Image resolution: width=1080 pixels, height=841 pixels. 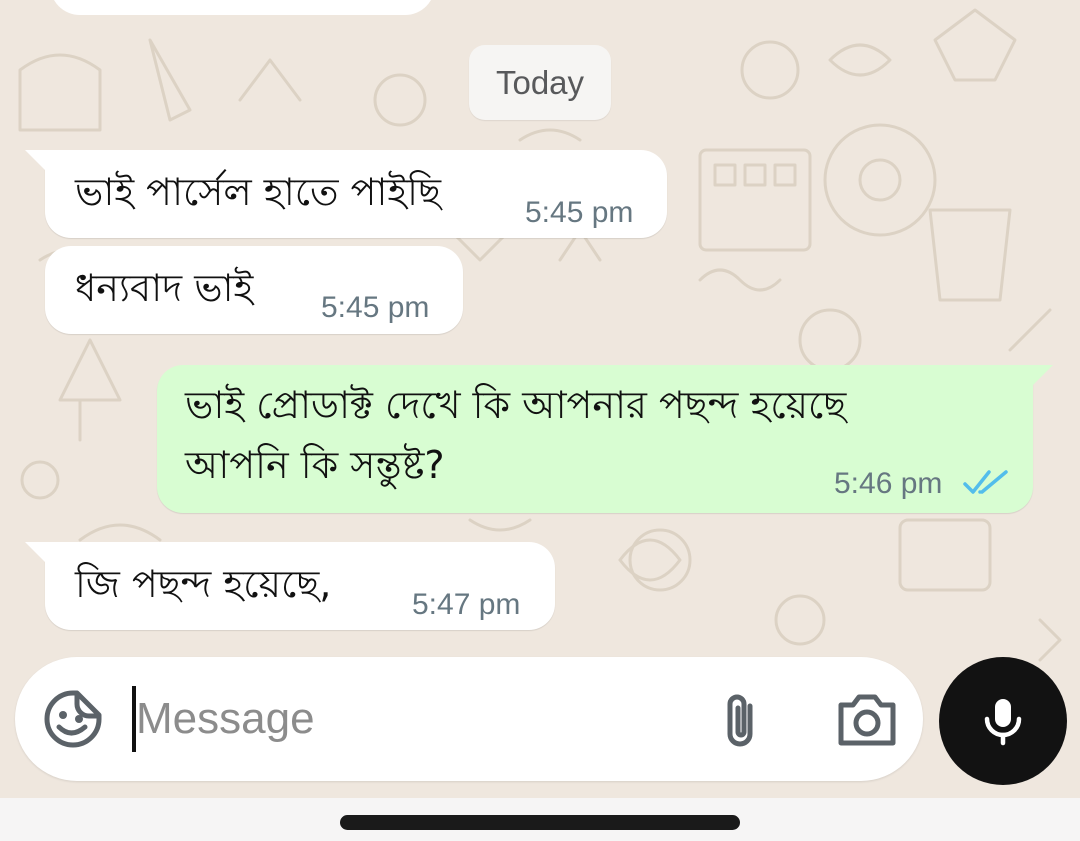 I want to click on message-time: 5:47 pm, so click(x=466, y=604).